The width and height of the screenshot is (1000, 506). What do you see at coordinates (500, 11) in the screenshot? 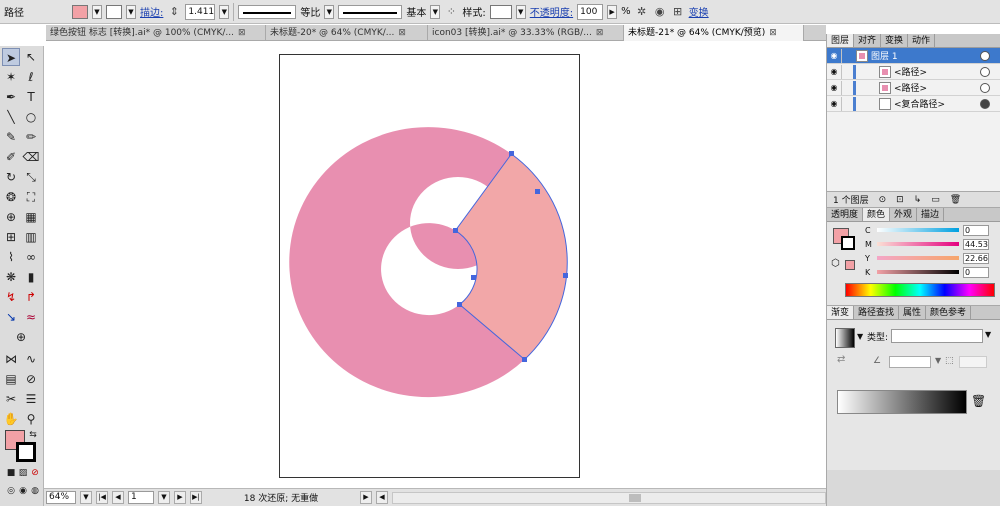
I see `style-swatch` at bounding box center [500, 11].